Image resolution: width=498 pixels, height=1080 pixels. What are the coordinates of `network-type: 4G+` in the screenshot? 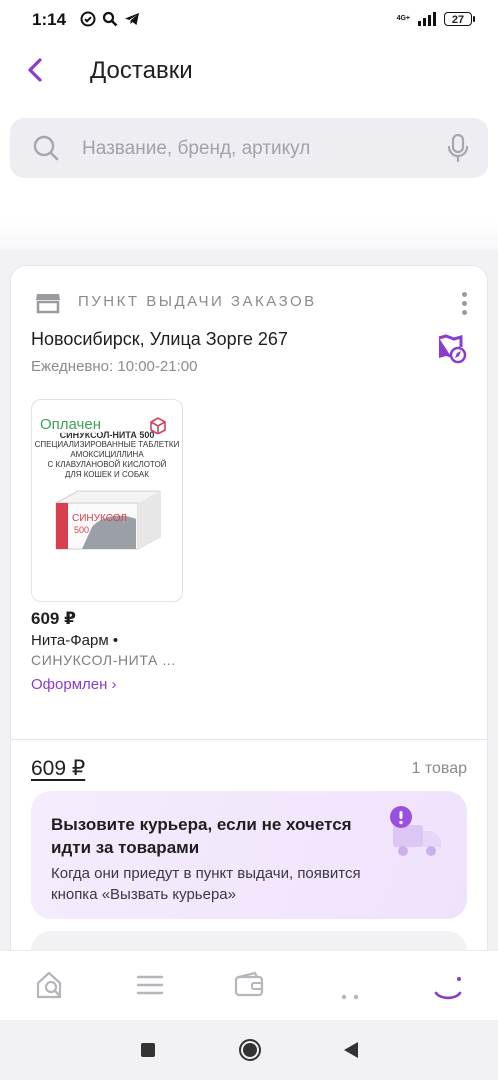 It's located at (403, 18).